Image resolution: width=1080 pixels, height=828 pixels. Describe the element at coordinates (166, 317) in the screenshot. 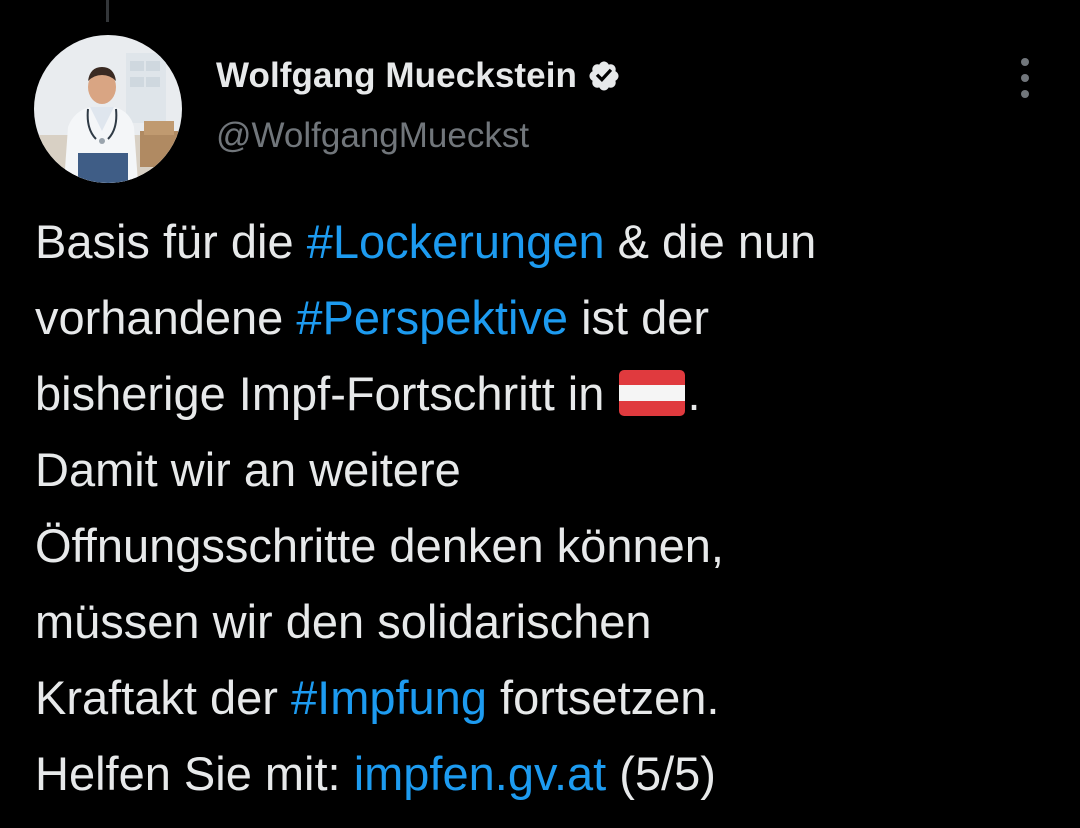

I see `tweet-text-segment: vorhandene` at that location.